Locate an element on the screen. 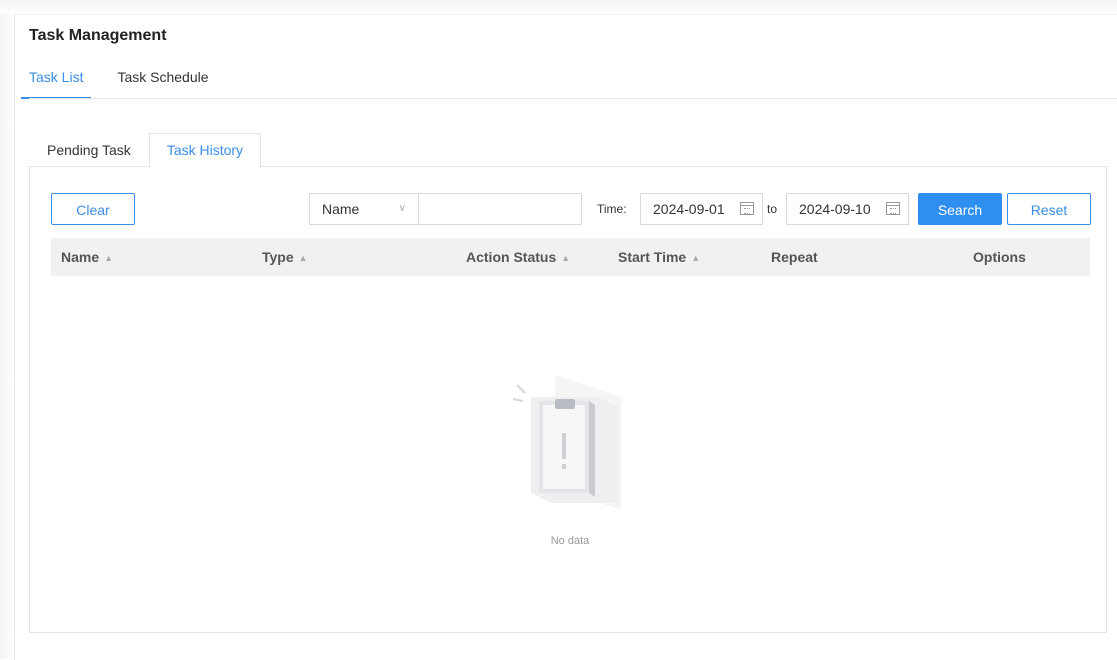 The width and height of the screenshot is (1117, 660). clear-button: Clear is located at coordinates (93, 209).